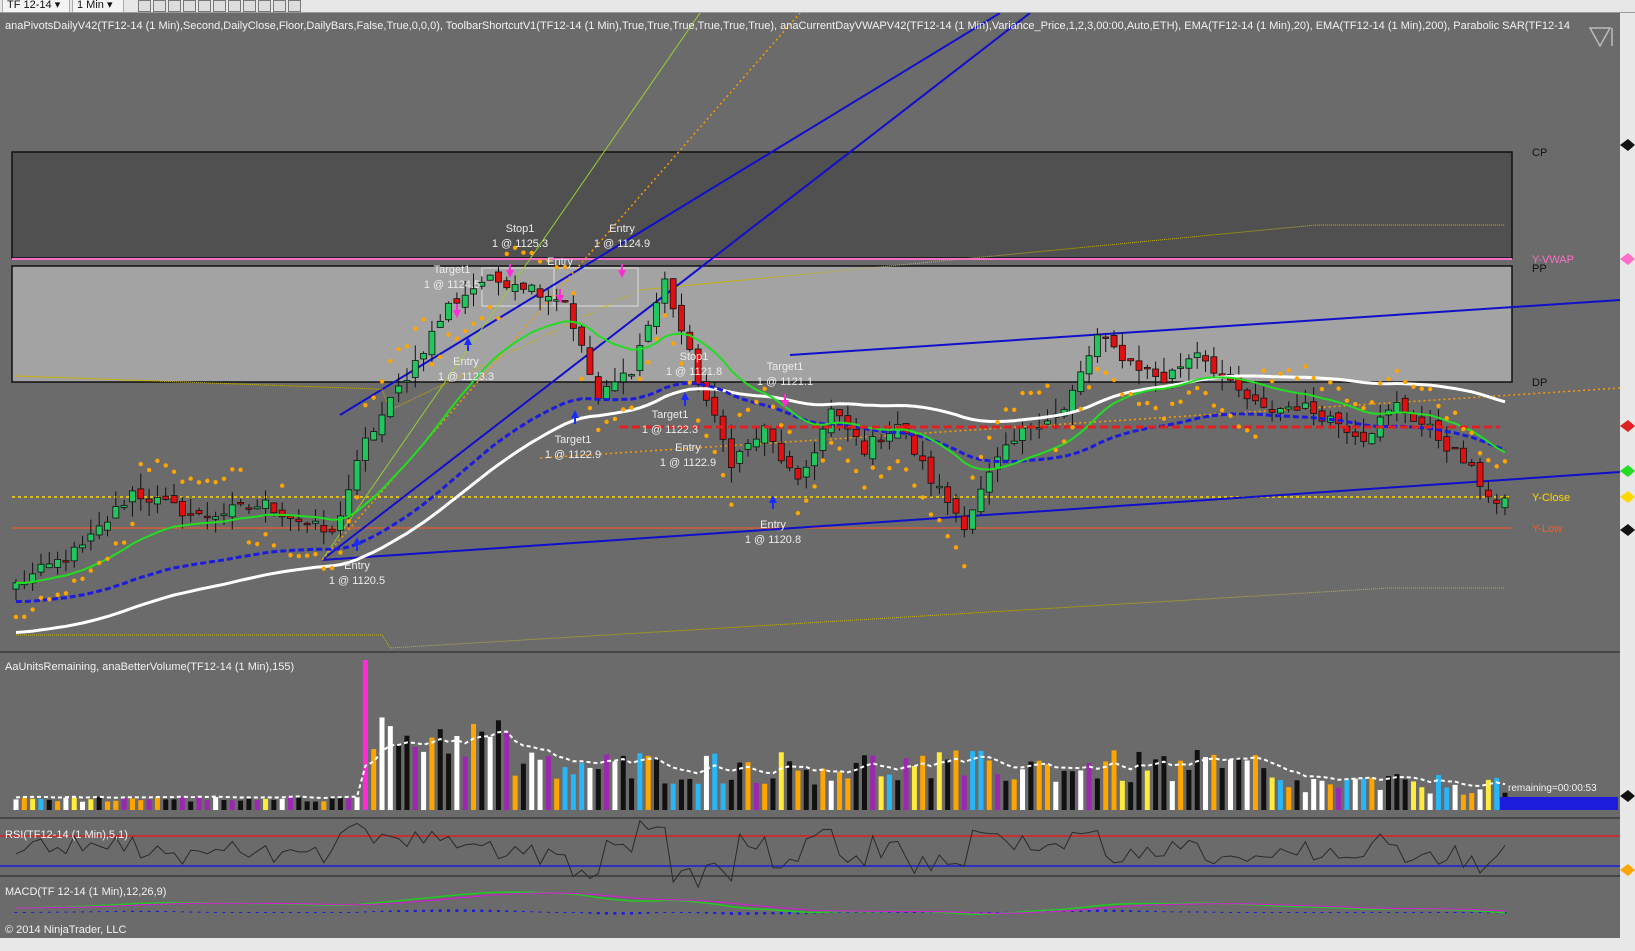 The image size is (1635, 951). Describe the element at coordinates (219, 6) in the screenshot. I see `data-box-icon` at that location.